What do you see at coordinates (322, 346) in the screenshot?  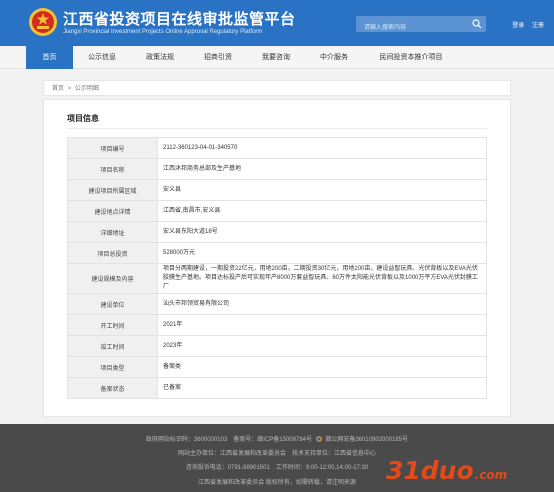 I see `row-value: 2023年` at bounding box center [322, 346].